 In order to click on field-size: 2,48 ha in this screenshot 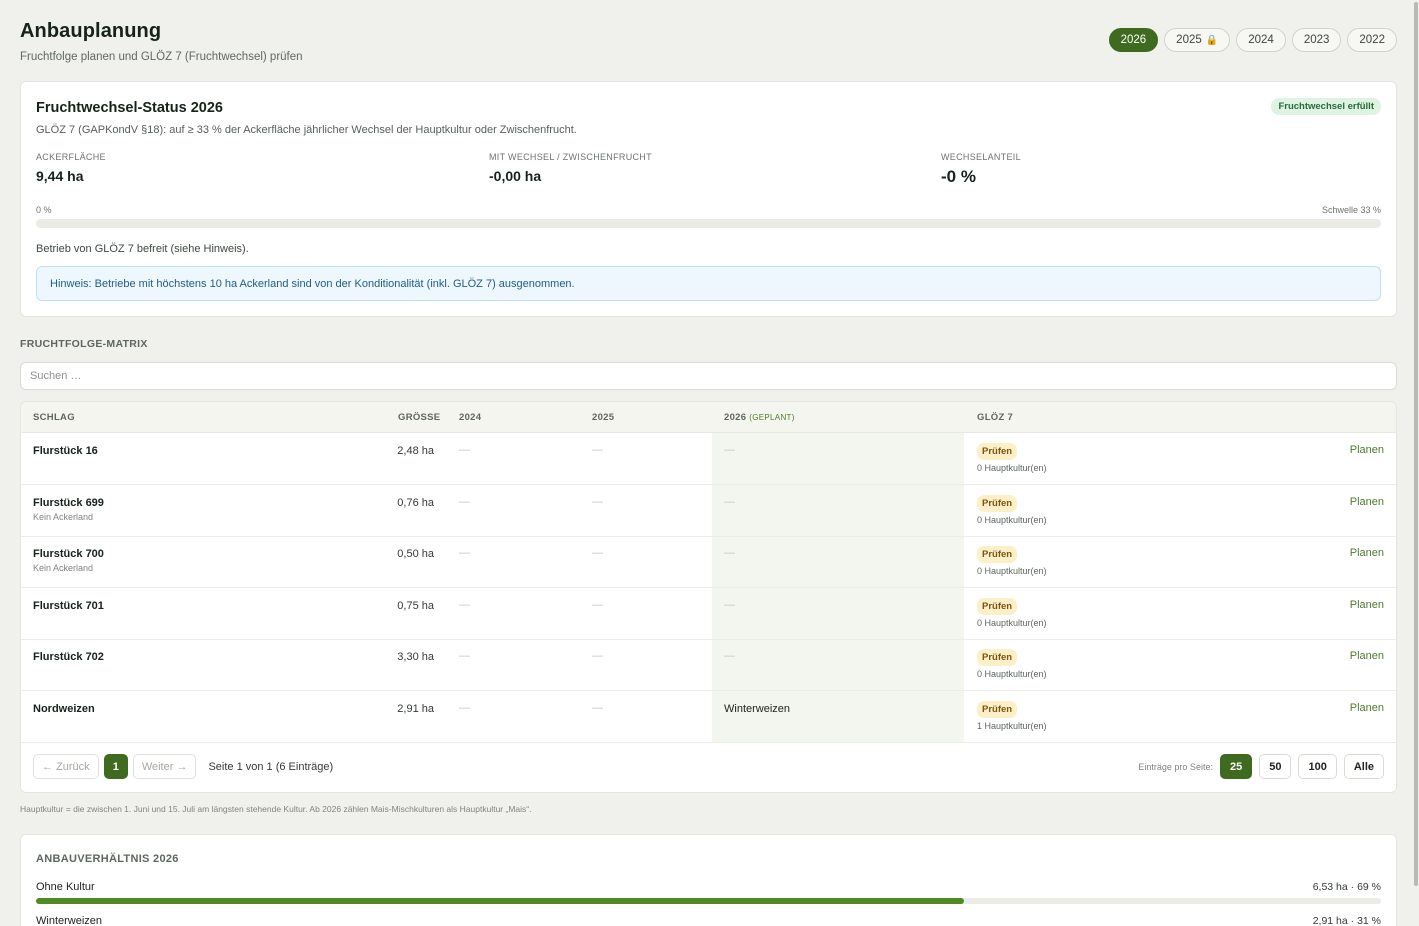, I will do `click(415, 451)`.